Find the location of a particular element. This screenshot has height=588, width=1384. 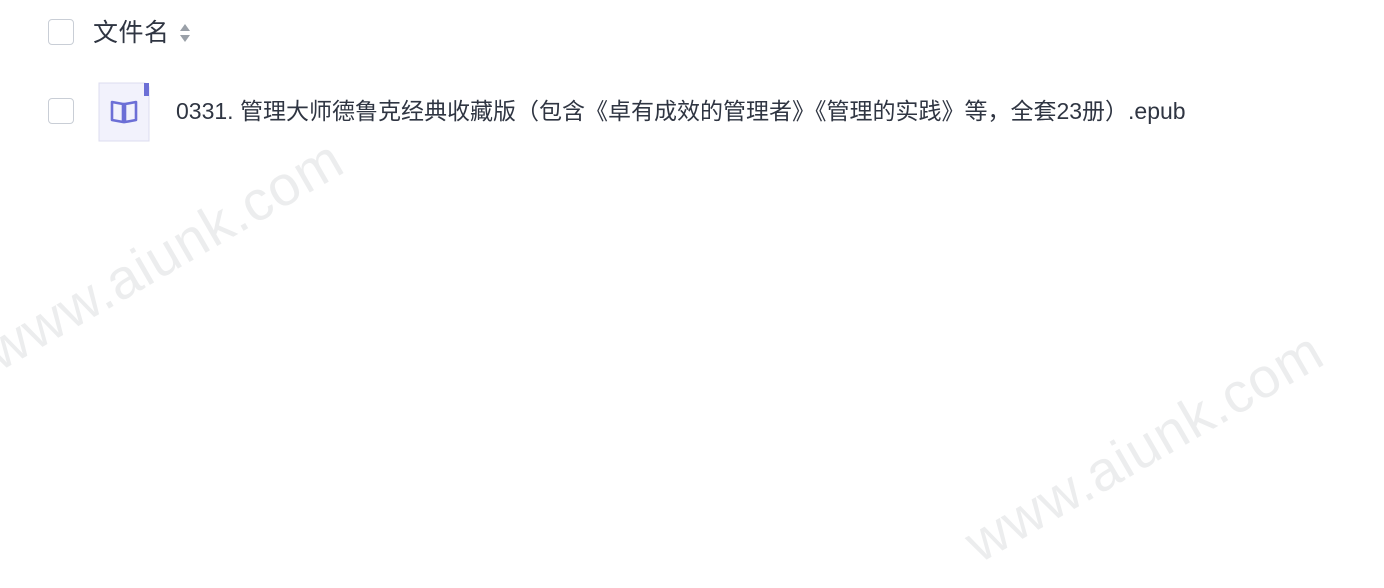

sort-icon is located at coordinates (185, 33).